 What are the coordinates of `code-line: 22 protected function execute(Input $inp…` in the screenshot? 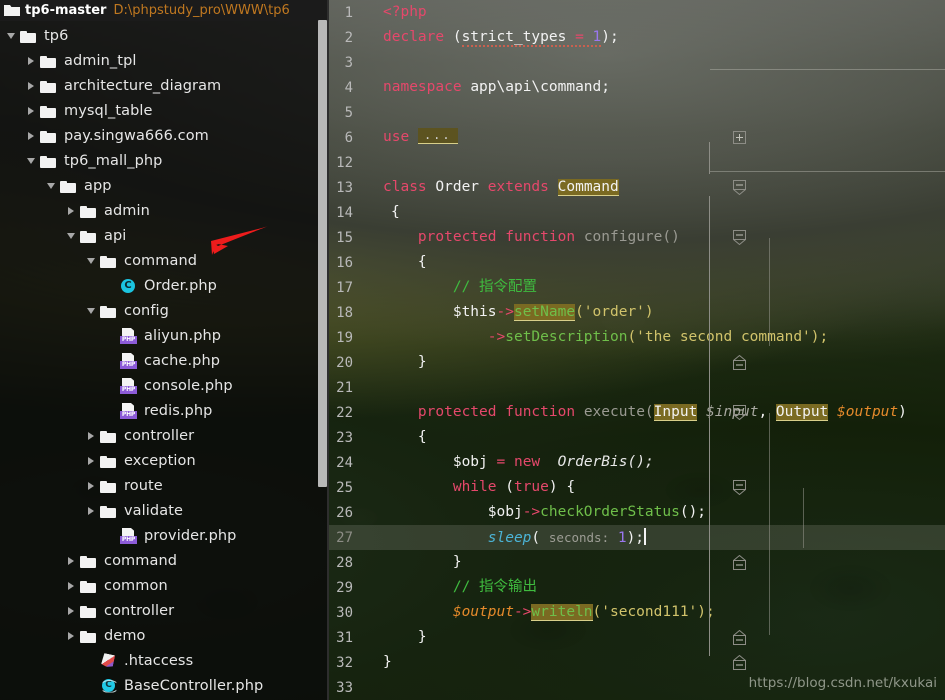 It's located at (637, 412).